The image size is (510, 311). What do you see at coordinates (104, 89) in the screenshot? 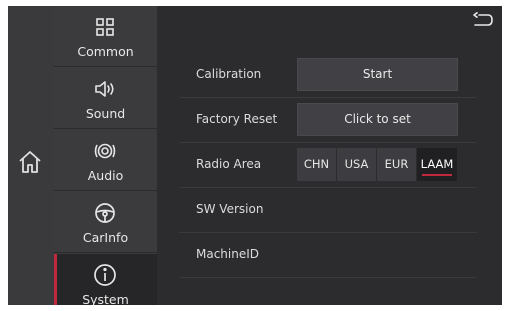
I see `speaker-icon` at bounding box center [104, 89].